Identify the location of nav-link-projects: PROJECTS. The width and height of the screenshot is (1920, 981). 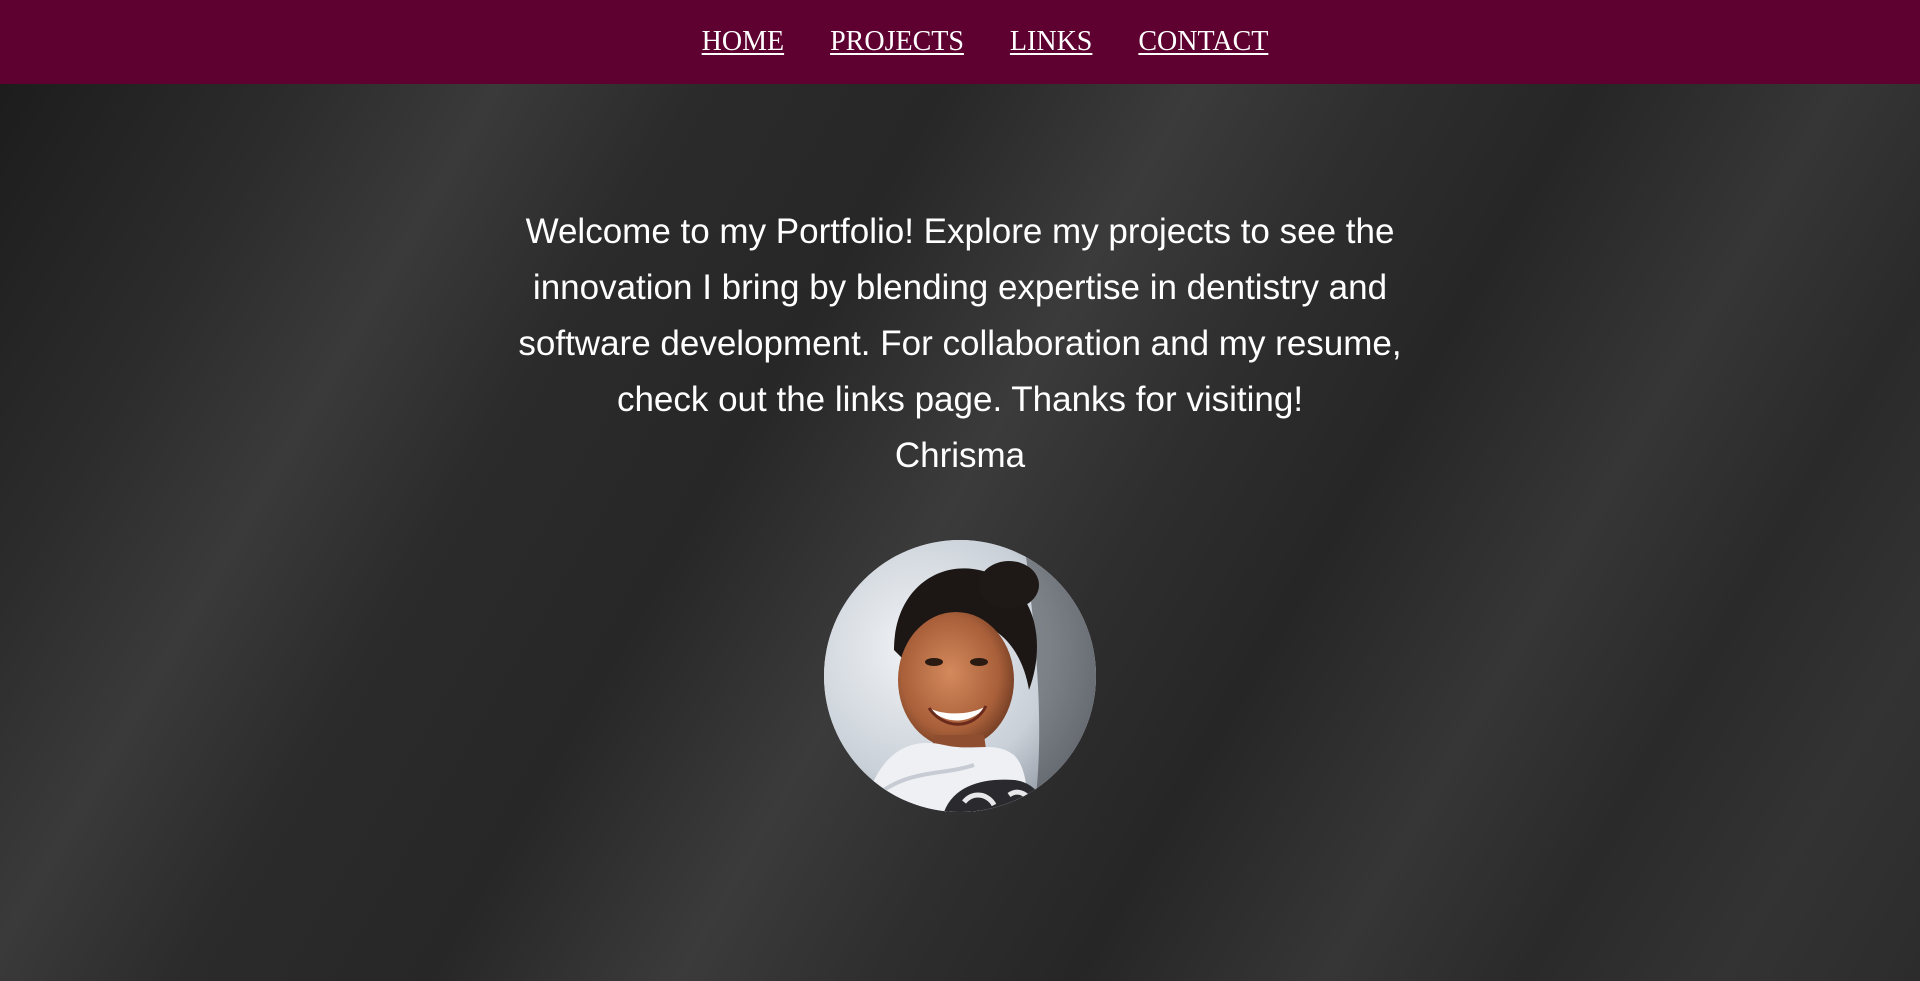
(897, 41).